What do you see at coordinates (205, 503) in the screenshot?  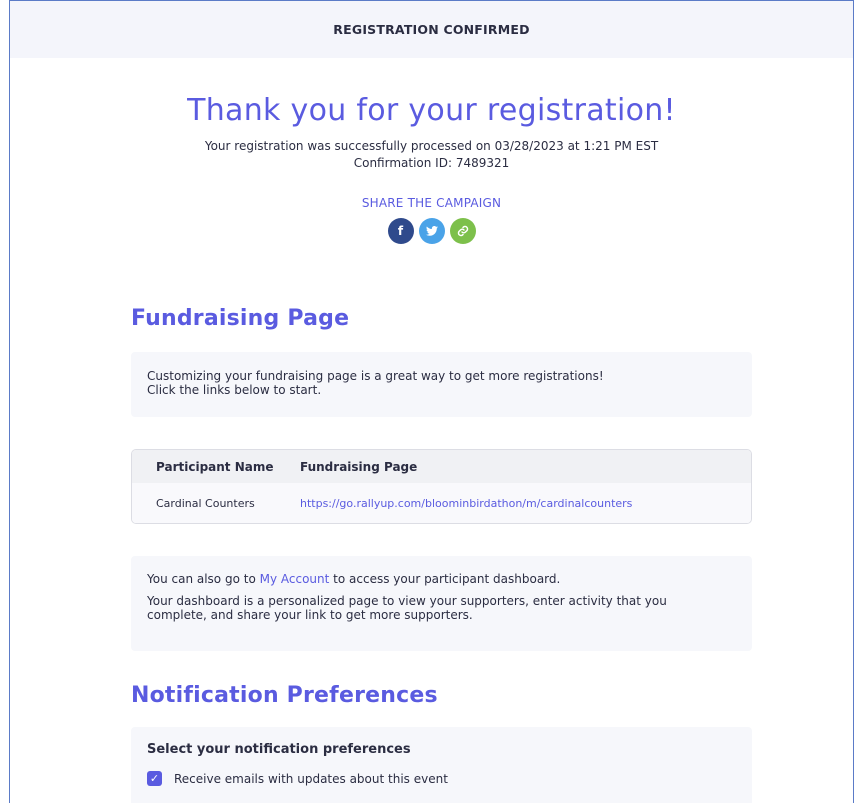 I see `participant-name-cell: Cardinal Counters` at bounding box center [205, 503].